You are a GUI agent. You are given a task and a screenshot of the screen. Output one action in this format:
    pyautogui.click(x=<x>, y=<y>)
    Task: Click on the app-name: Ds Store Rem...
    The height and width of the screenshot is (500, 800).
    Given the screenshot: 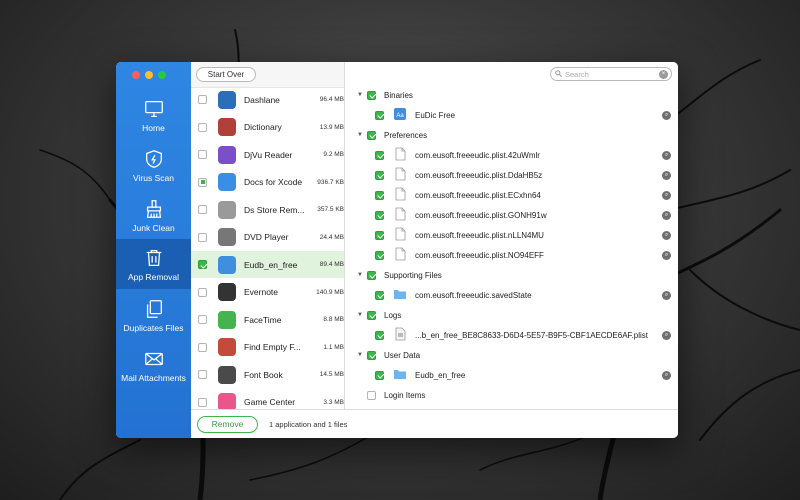 What is the action you would take?
    pyautogui.click(x=274, y=209)
    